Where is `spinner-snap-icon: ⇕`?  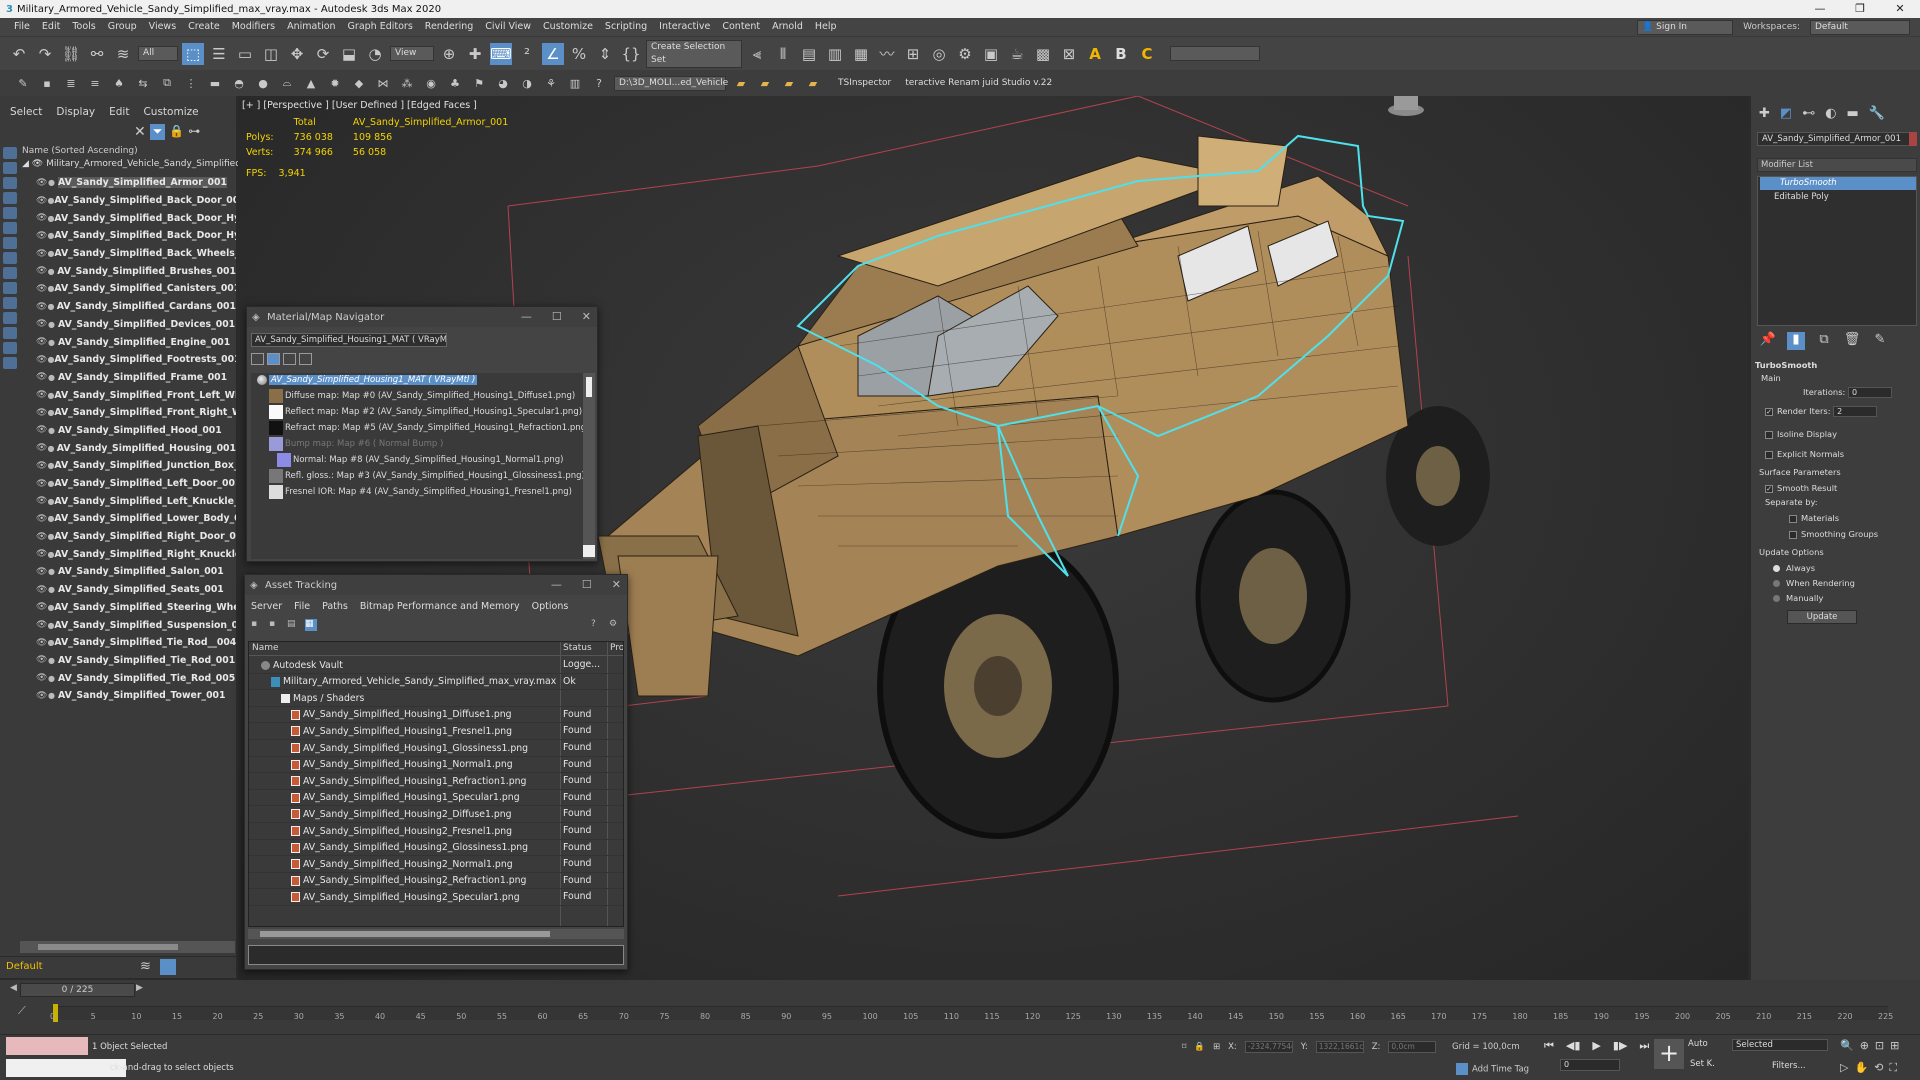 spinner-snap-icon: ⇕ is located at coordinates (605, 54).